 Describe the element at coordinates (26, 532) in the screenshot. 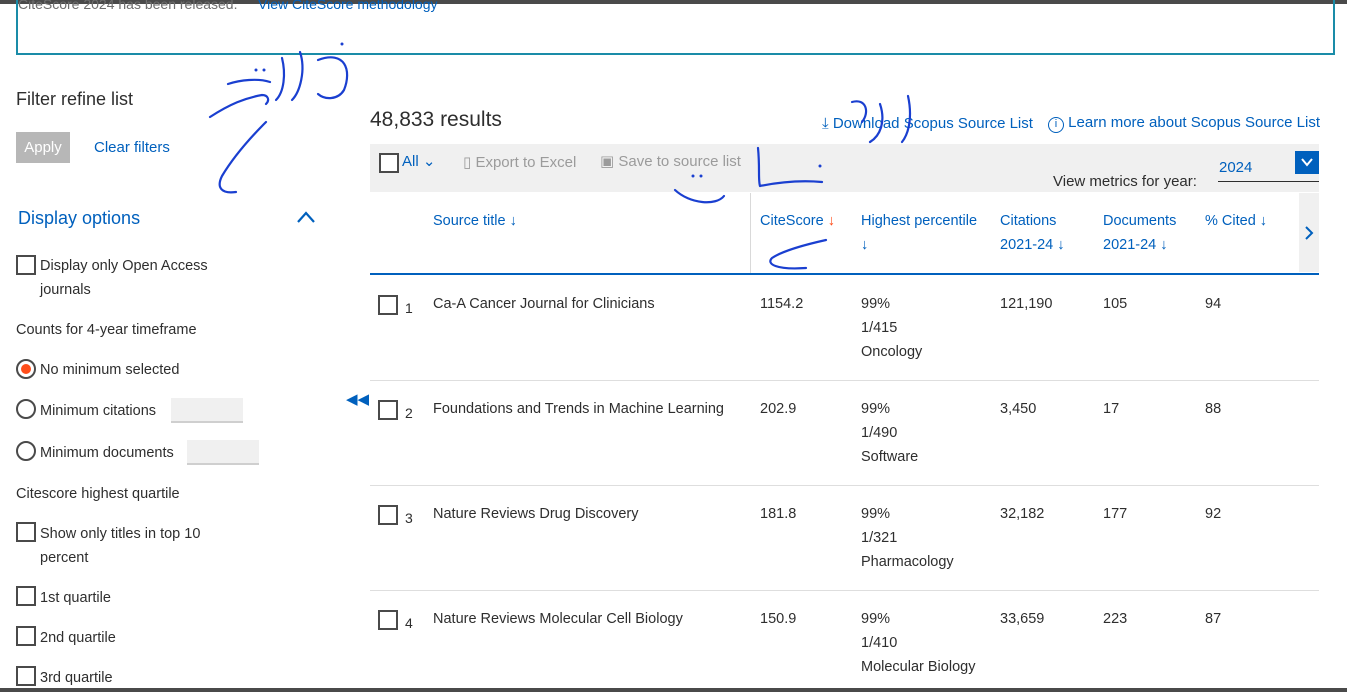

I see `top10-checkbox` at that location.